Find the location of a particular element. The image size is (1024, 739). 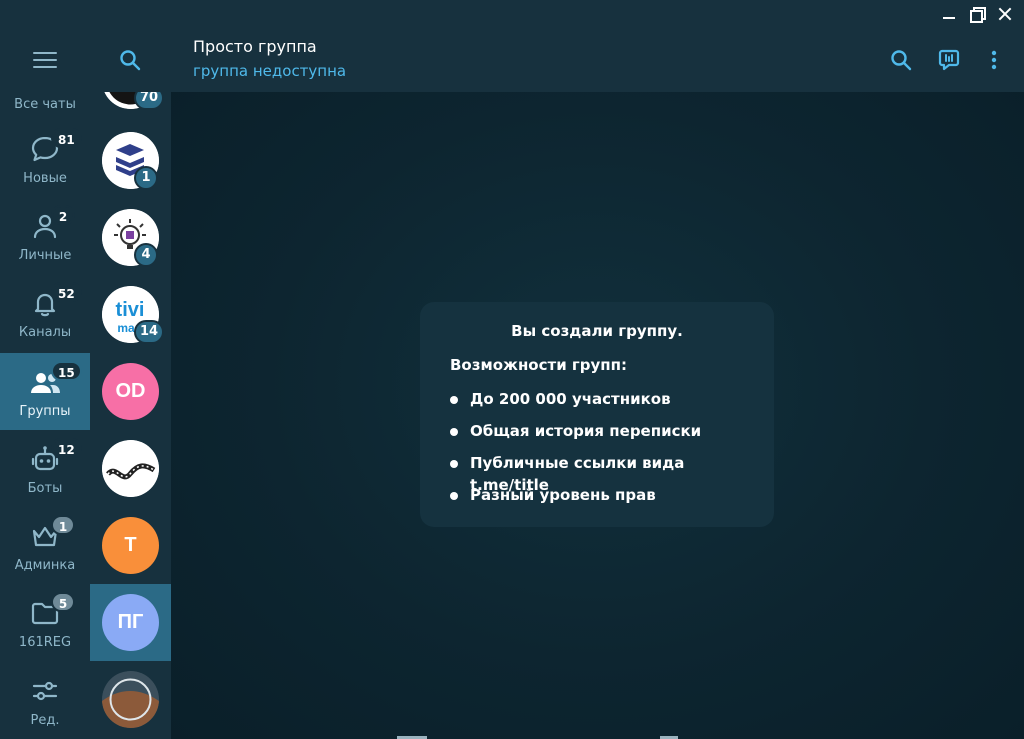

avatar: ПГ is located at coordinates (130, 622).